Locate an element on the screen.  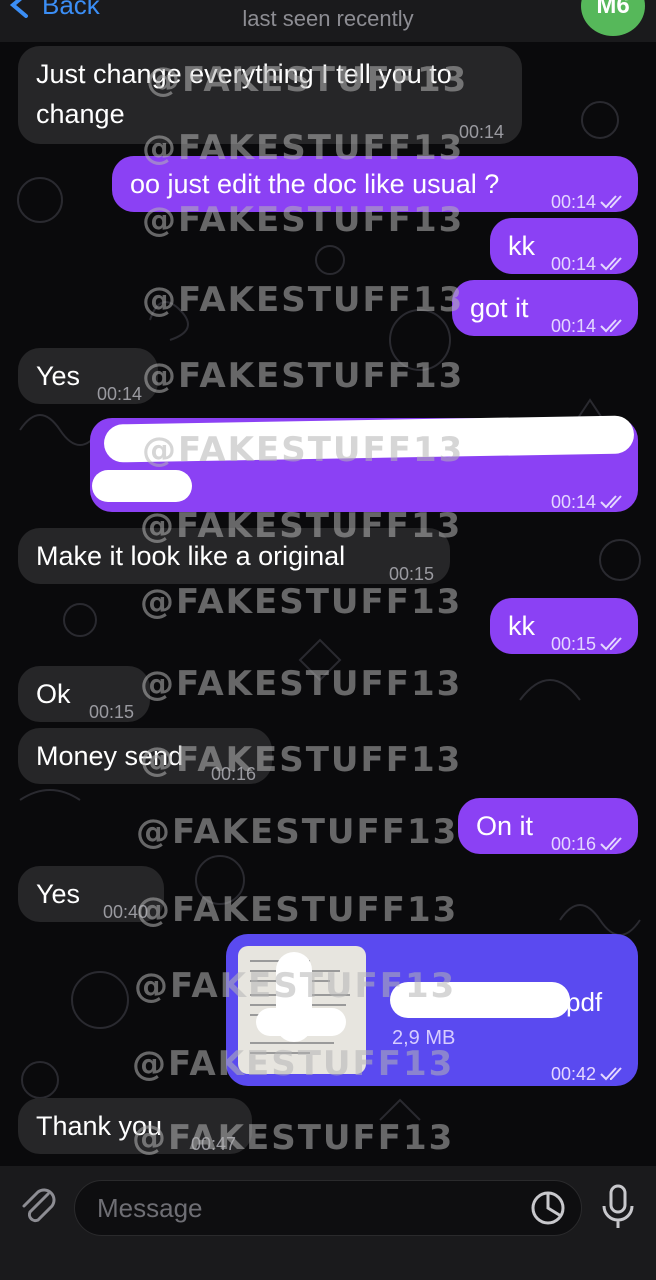
chat-header: Back last seen recently M6 is located at coordinates (328, 21).